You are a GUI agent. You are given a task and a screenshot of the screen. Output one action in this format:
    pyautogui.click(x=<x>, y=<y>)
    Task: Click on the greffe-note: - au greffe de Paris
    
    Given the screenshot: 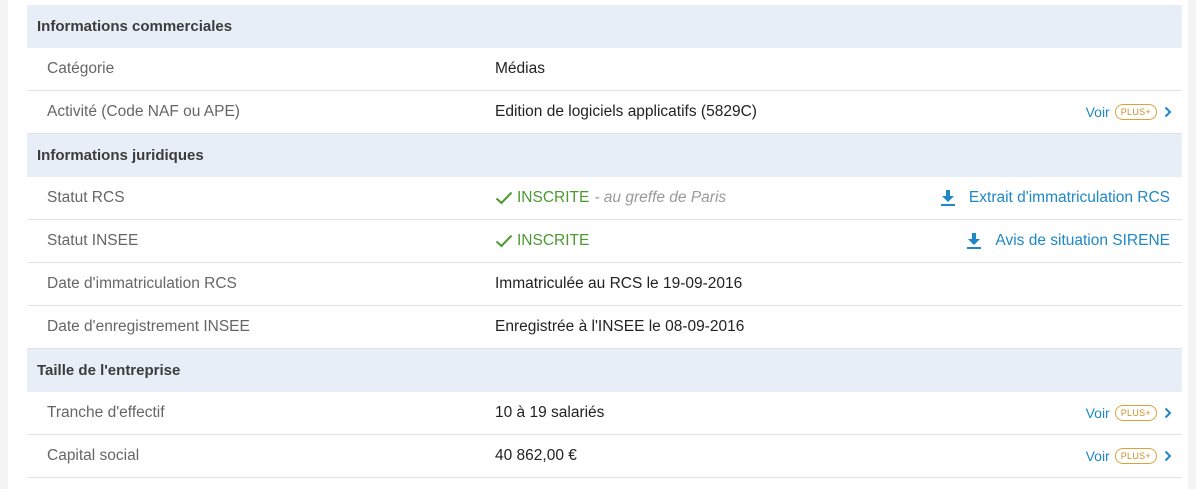 What is the action you would take?
    pyautogui.click(x=660, y=197)
    